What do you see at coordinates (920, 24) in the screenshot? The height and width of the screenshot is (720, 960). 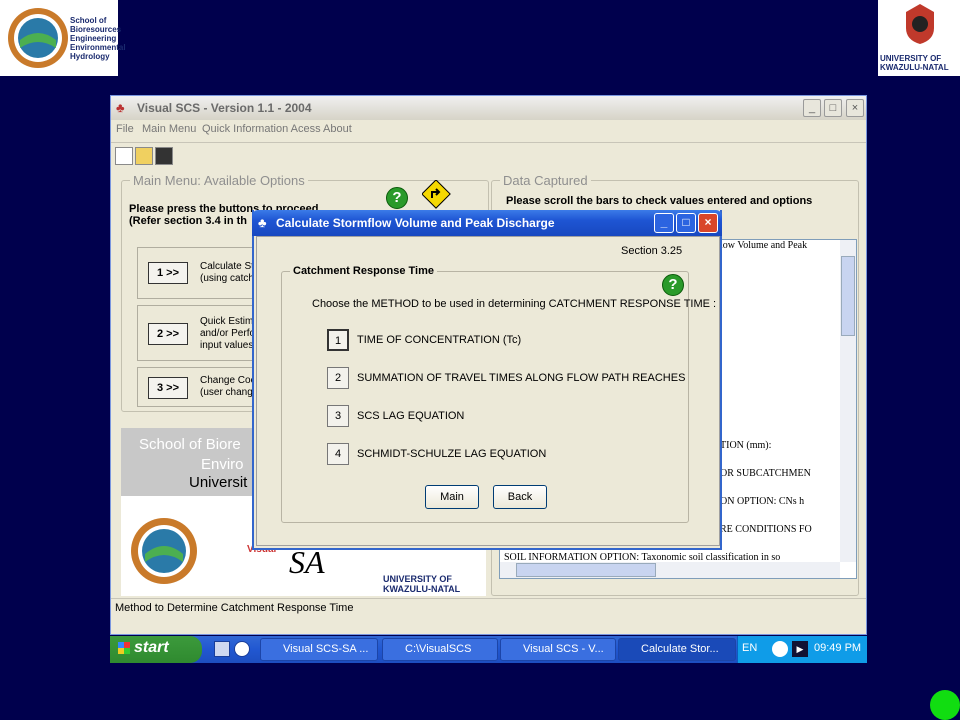 I see `crest-icon` at bounding box center [920, 24].